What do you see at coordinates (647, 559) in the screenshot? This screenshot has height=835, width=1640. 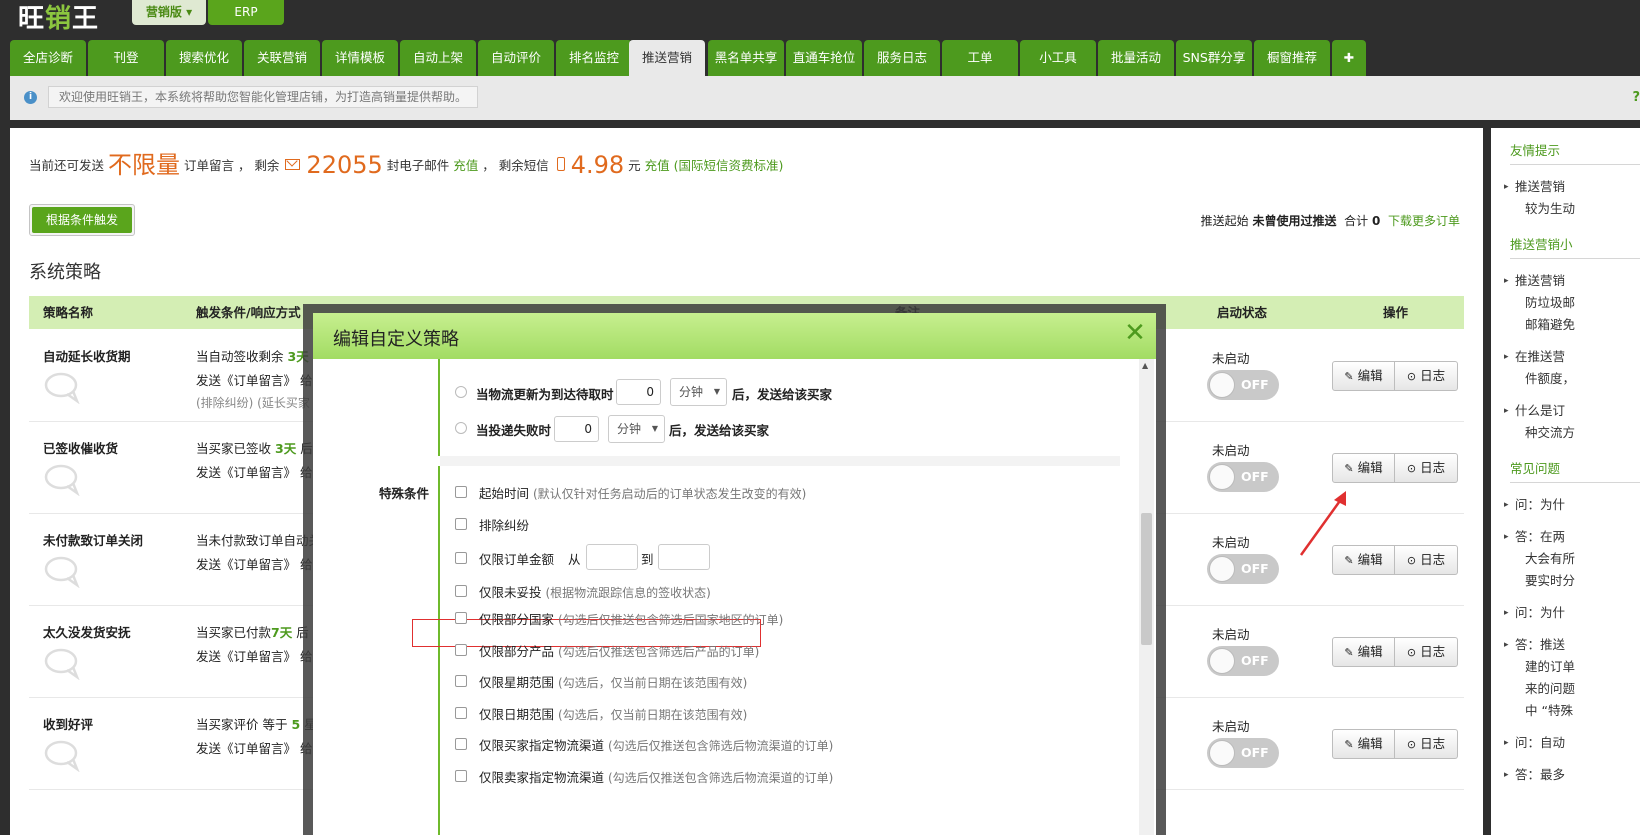 I see `range-to-label: 到` at bounding box center [647, 559].